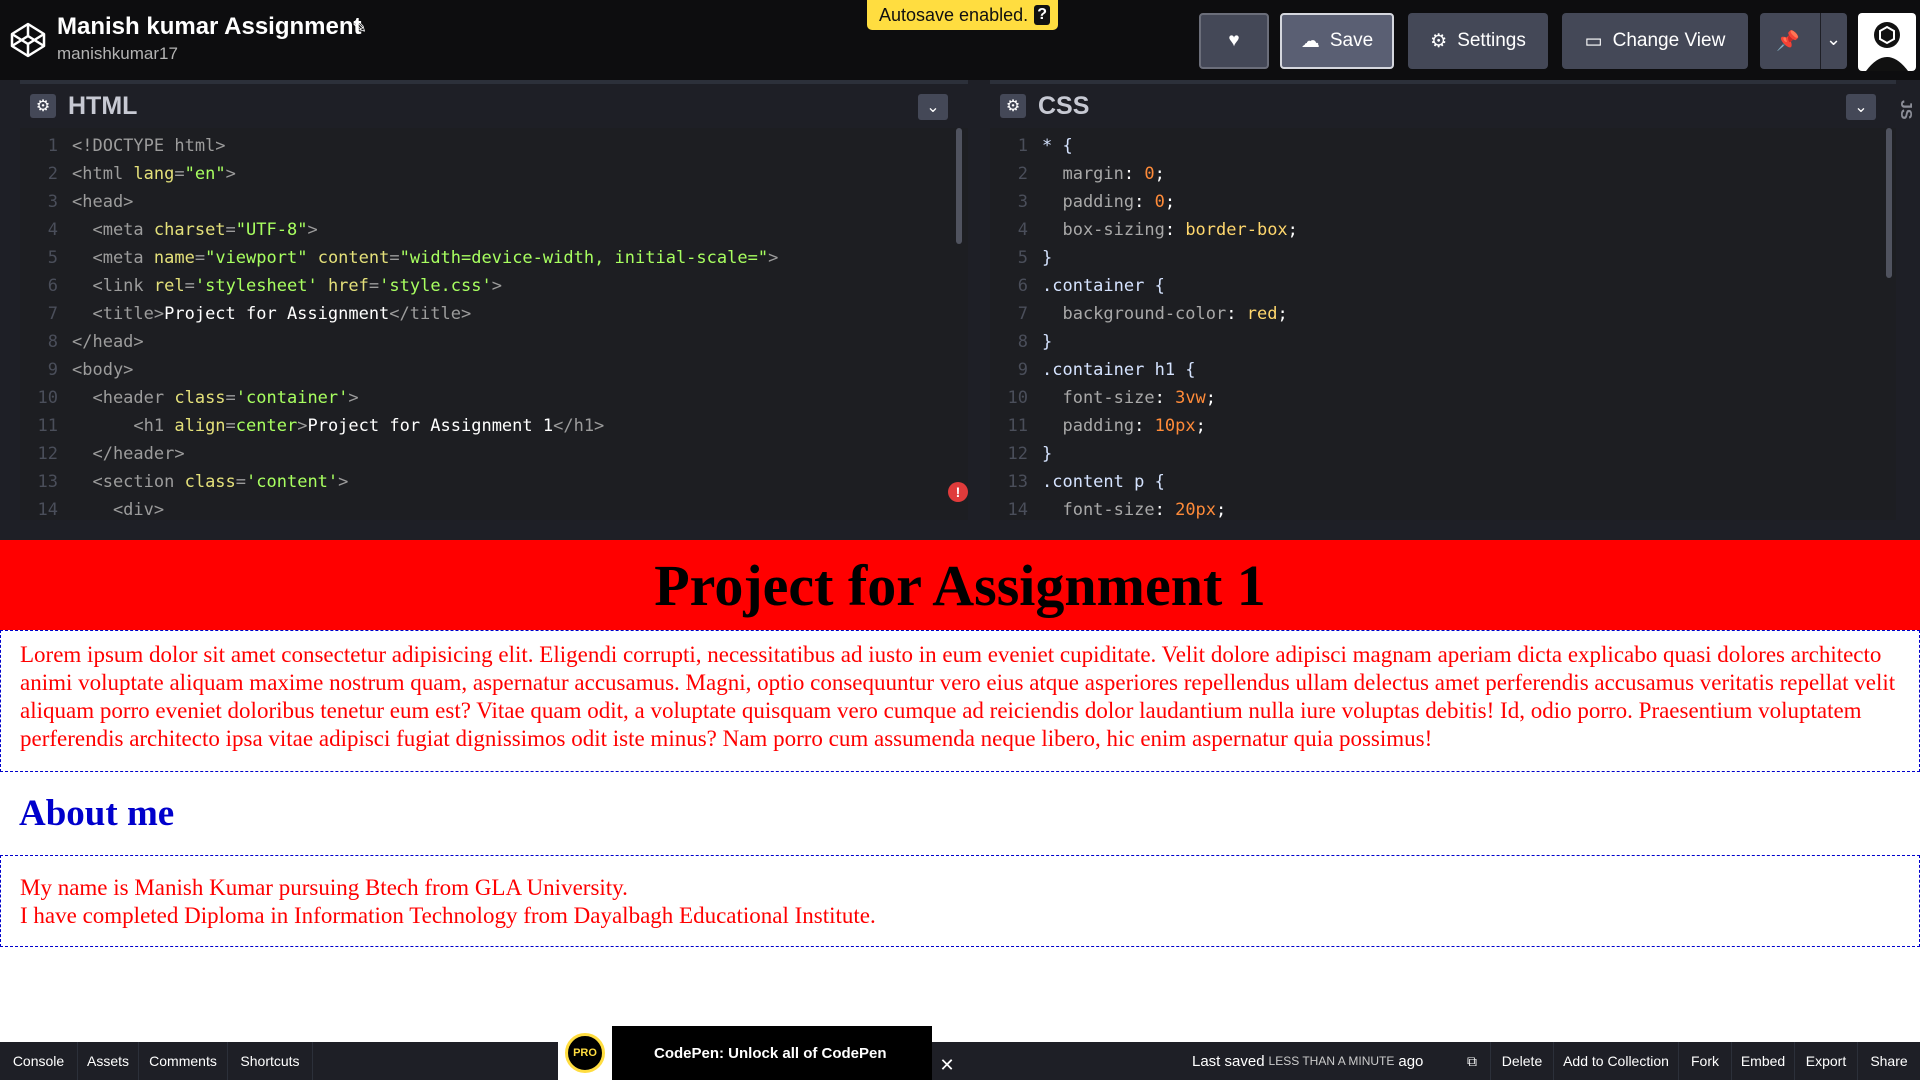 The width and height of the screenshot is (1920, 1080). Describe the element at coordinates (97, 813) in the screenshot. I see `about-heading: About me` at that location.